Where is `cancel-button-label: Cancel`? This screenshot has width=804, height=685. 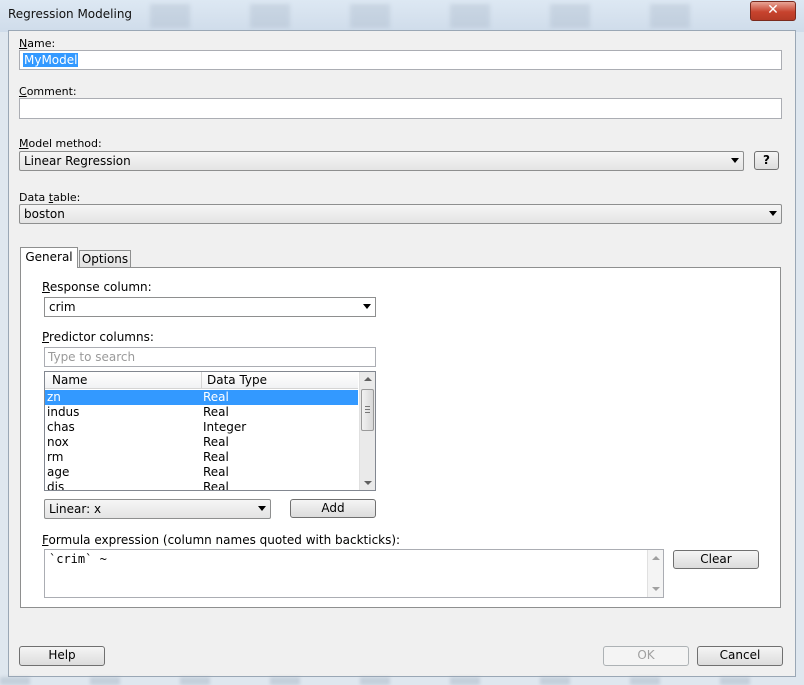
cancel-button-label: Cancel is located at coordinates (740, 655).